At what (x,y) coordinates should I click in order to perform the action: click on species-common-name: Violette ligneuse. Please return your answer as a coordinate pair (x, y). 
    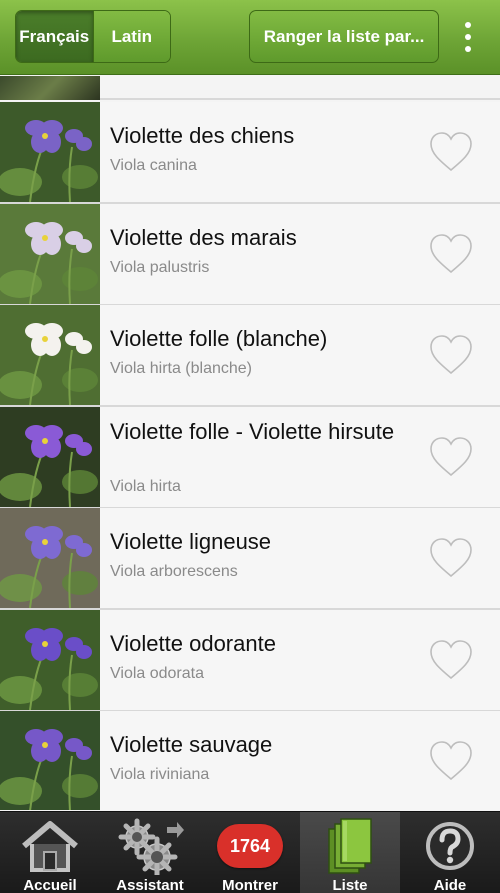
    Looking at the image, I should click on (191, 541).